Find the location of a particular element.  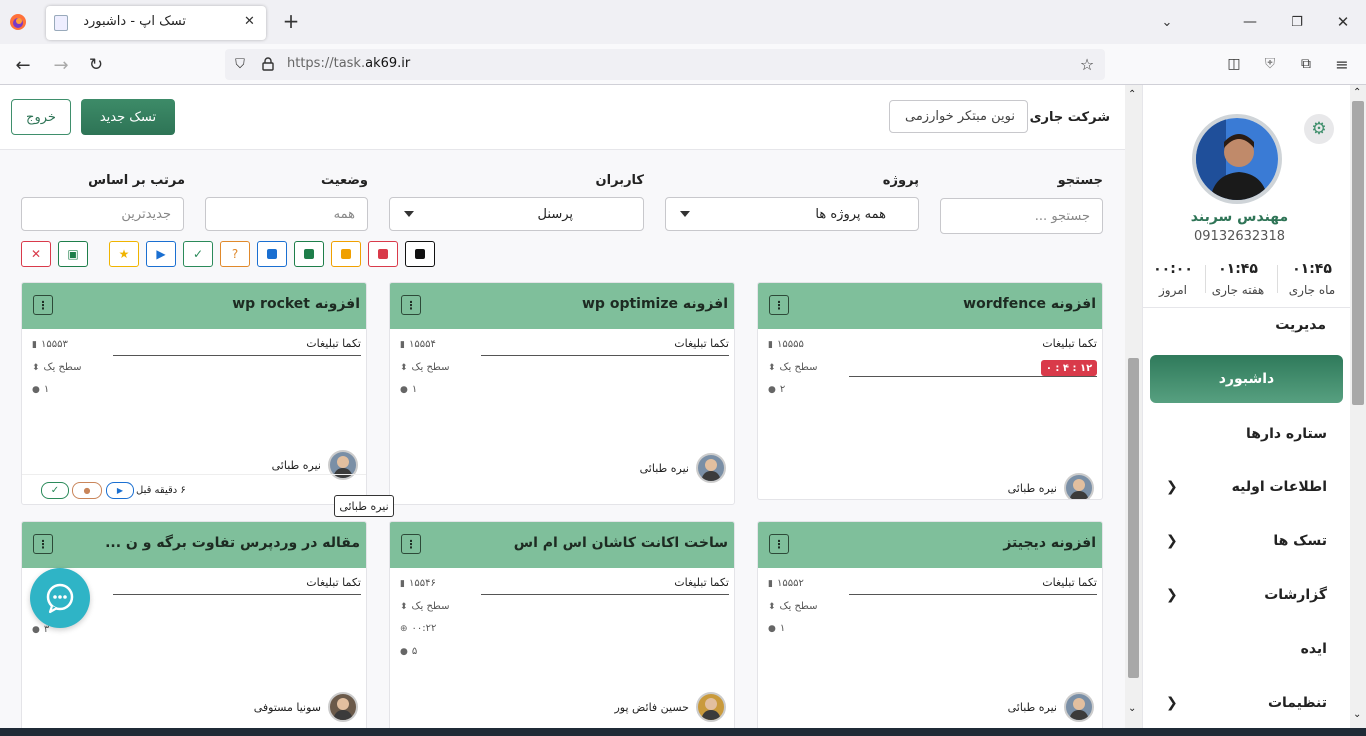

users-select: پرسنل is located at coordinates (516, 214).